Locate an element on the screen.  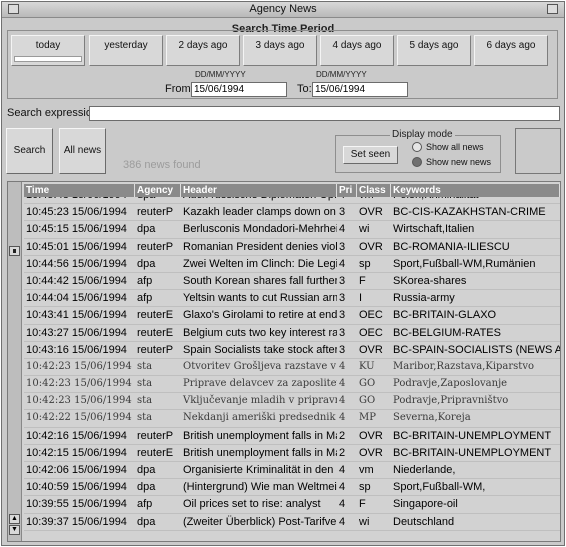
cell-header: South Korean shares fall further is located at coordinates (260, 280).